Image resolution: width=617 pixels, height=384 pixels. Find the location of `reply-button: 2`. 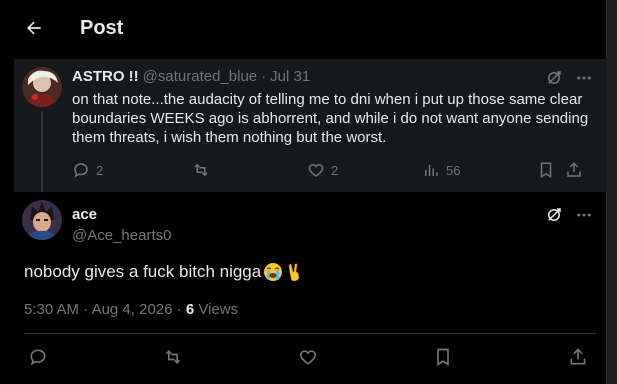

reply-button: 2 is located at coordinates (132, 170).